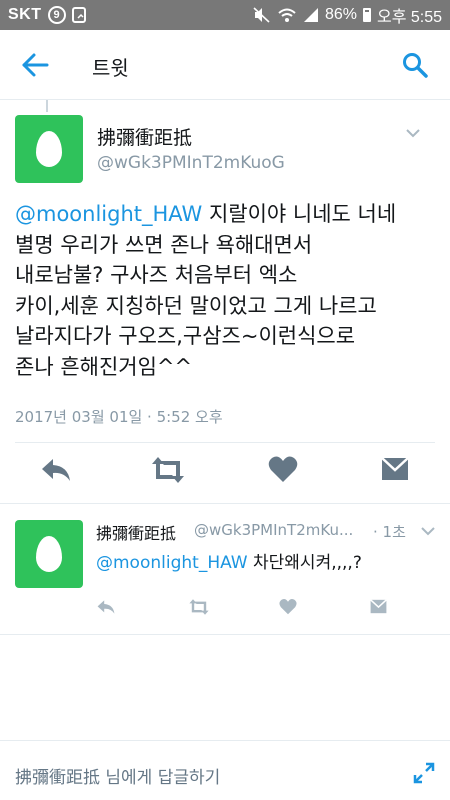 Image resolution: width=450 pixels, height=800 pixels. I want to click on reply-text: @moonlight_HAW 차단왜시켜,,,,?, so click(229, 560).